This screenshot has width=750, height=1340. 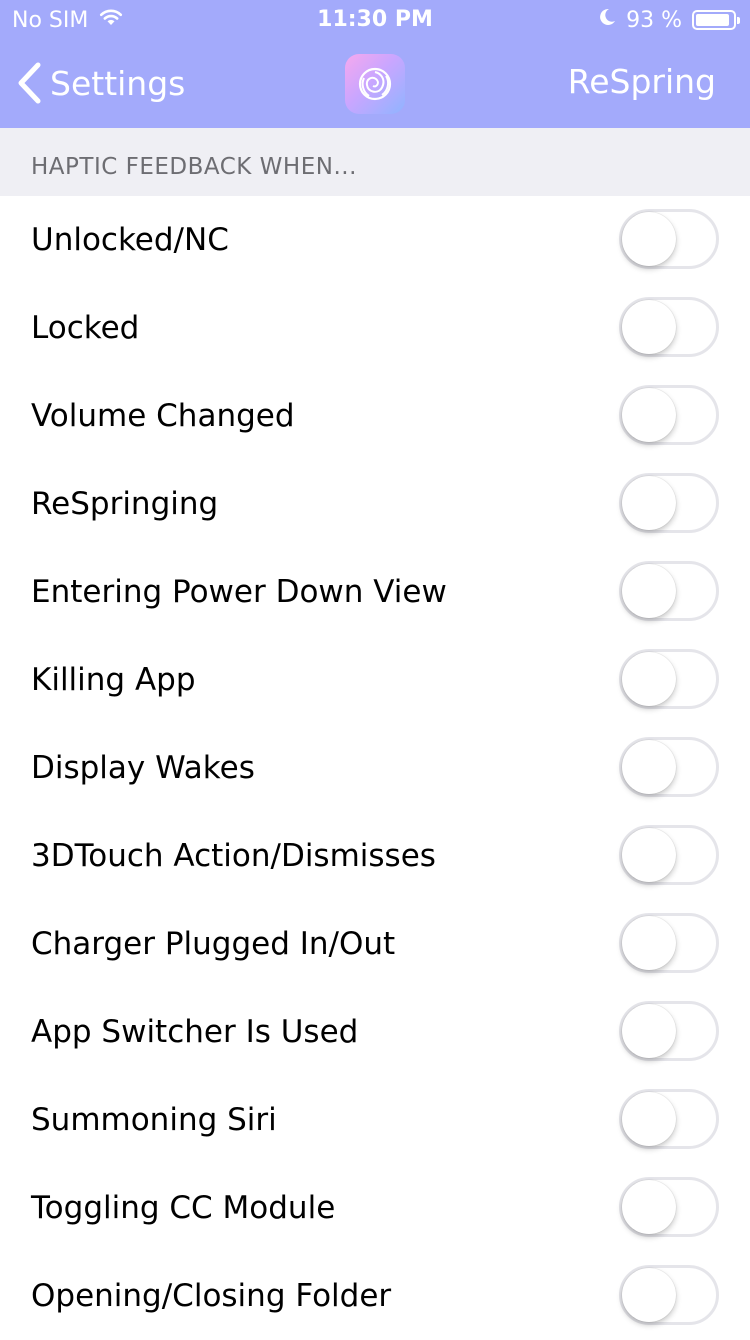 I want to click on respring-button: ReSpring, so click(x=642, y=81).